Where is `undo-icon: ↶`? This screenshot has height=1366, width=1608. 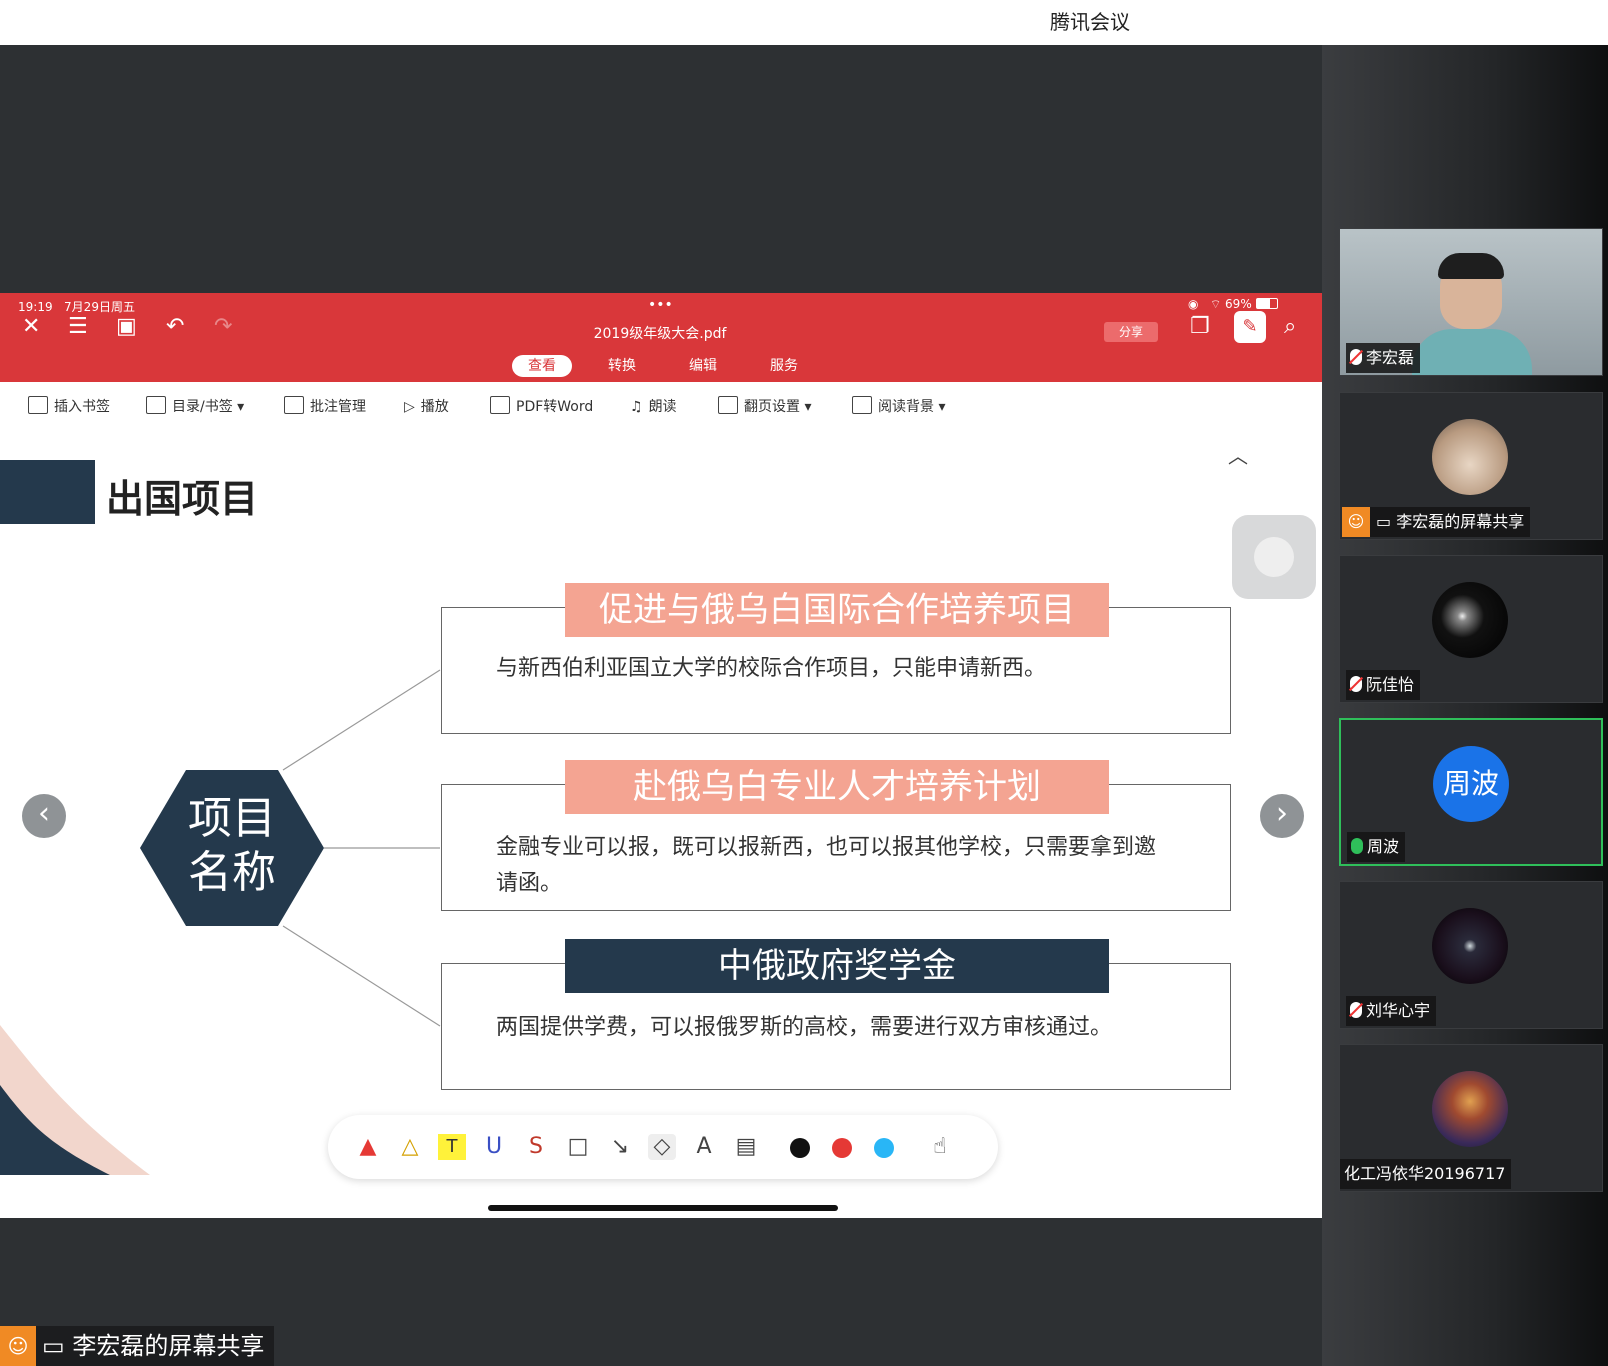 undo-icon: ↶ is located at coordinates (175, 327).